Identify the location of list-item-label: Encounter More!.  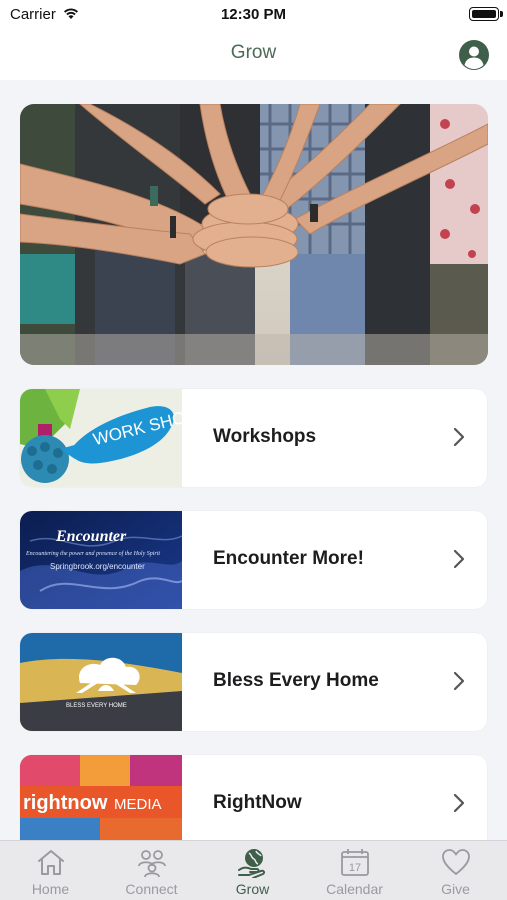
(288, 558).